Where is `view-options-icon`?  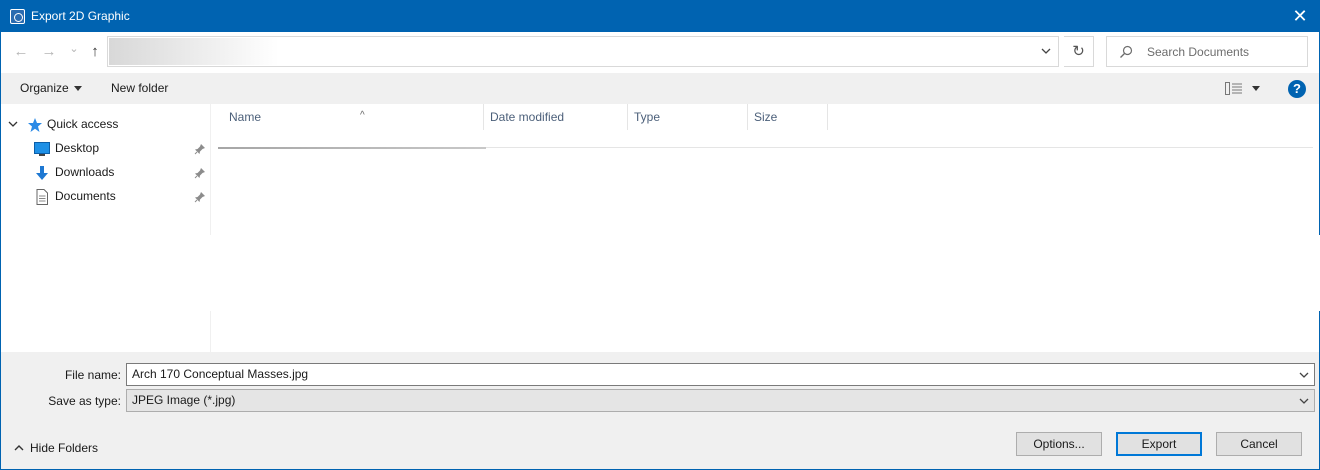
view-options-icon is located at coordinates (1234, 88).